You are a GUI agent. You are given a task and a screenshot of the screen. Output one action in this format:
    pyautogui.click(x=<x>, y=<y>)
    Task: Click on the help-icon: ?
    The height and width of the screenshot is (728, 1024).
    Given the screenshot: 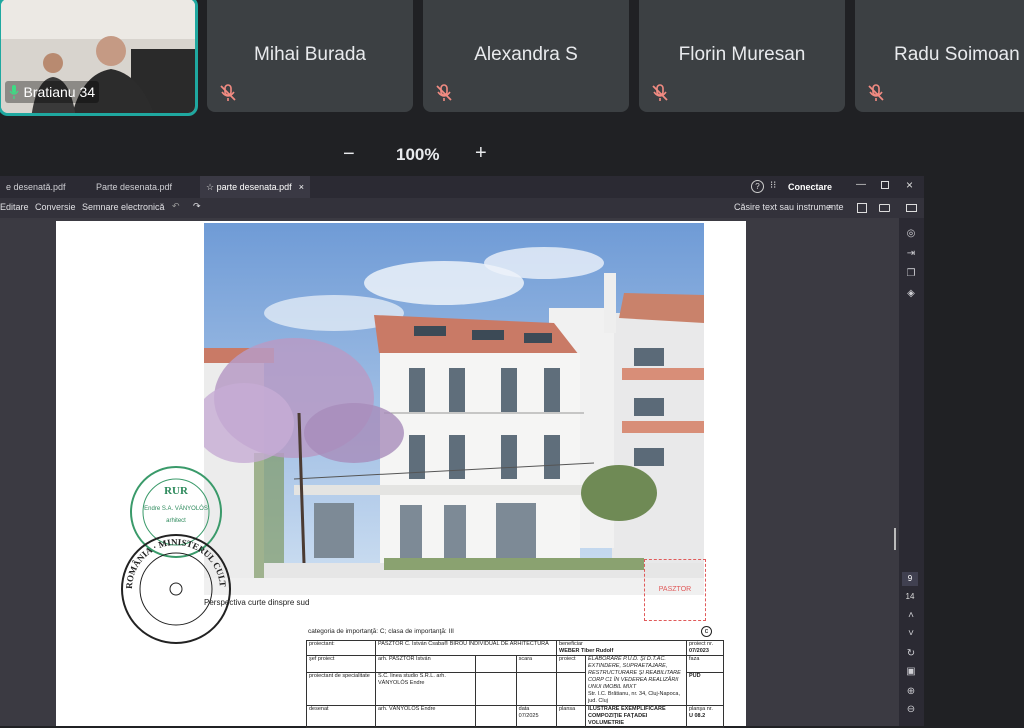 What is the action you would take?
    pyautogui.click(x=757, y=186)
    